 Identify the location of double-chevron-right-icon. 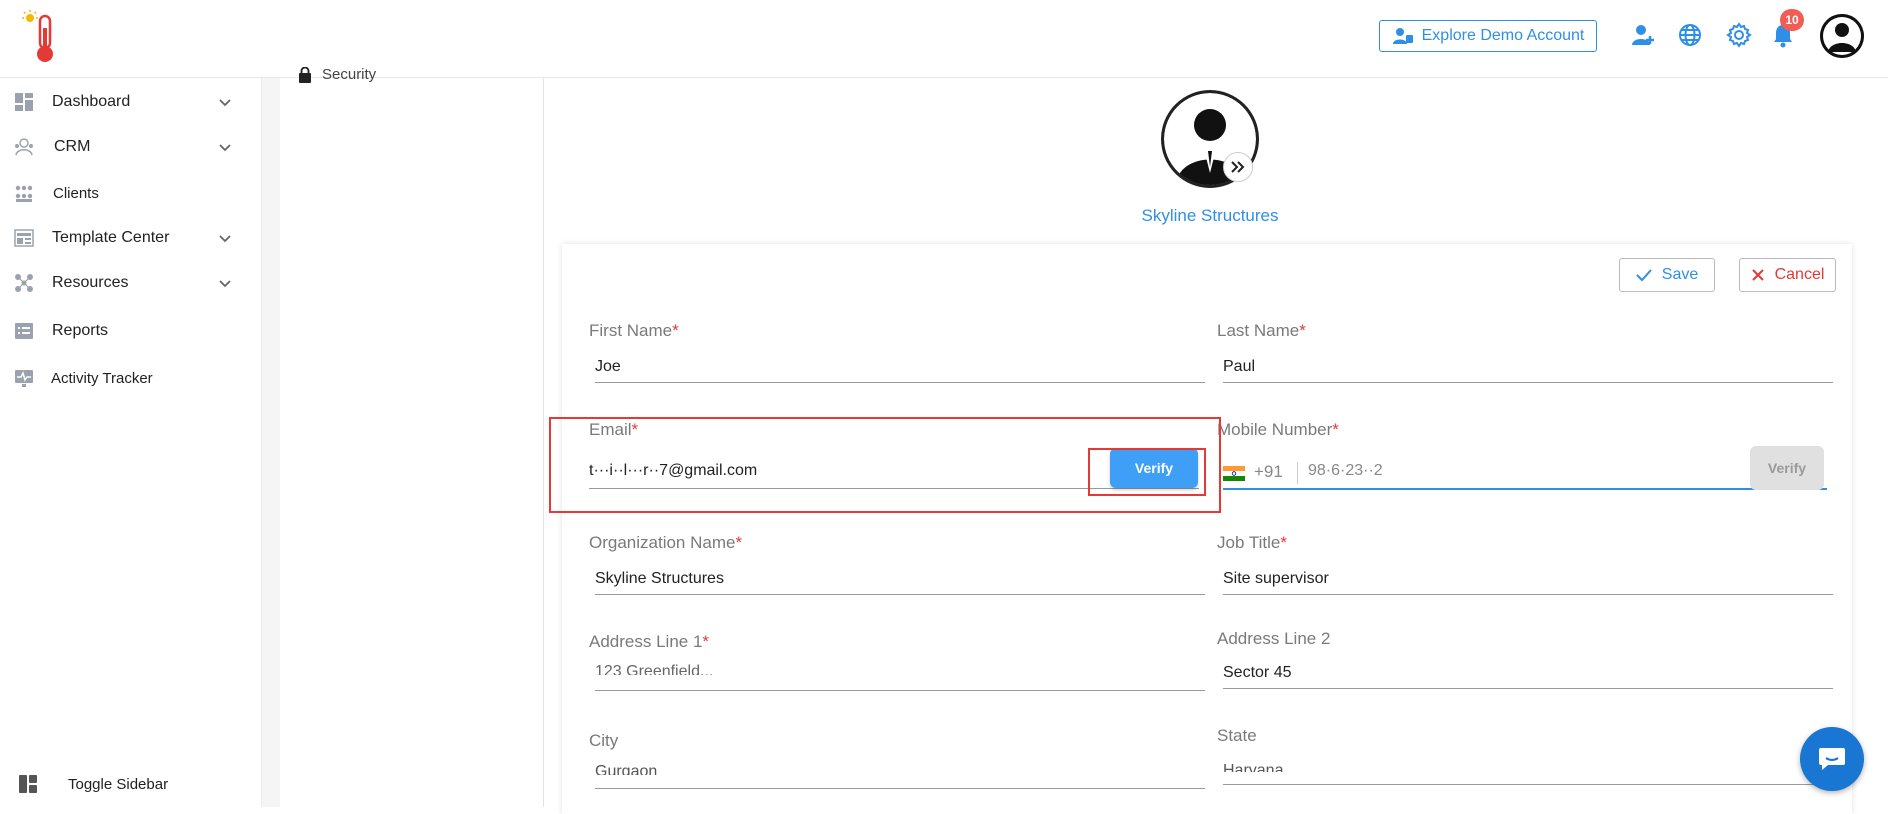
(1238, 167).